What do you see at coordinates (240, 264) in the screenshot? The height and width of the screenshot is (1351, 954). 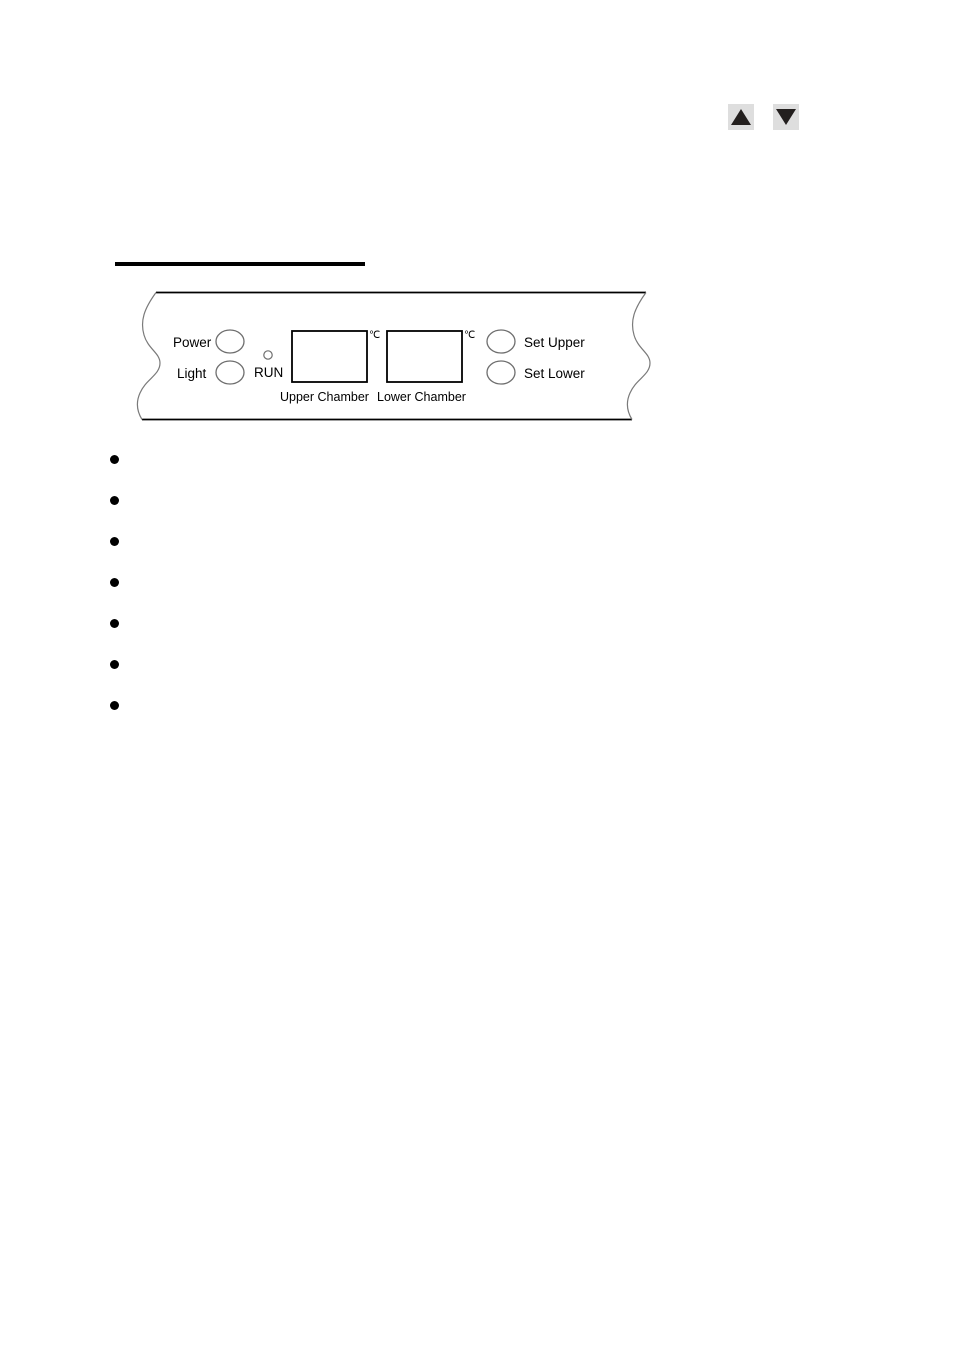 I see `heading-rule` at bounding box center [240, 264].